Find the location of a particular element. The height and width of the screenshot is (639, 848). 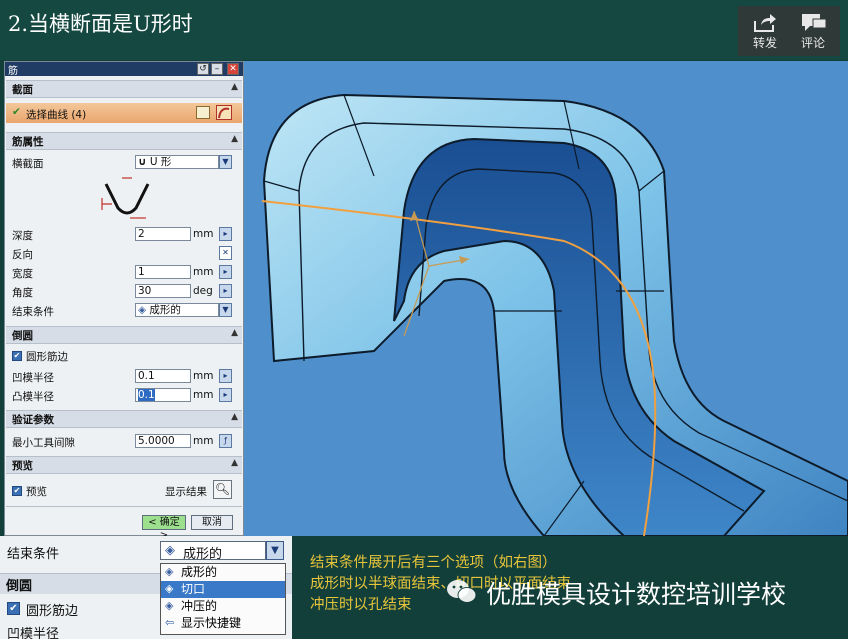

option-formed-label: 成形的 is located at coordinates (199, 572).